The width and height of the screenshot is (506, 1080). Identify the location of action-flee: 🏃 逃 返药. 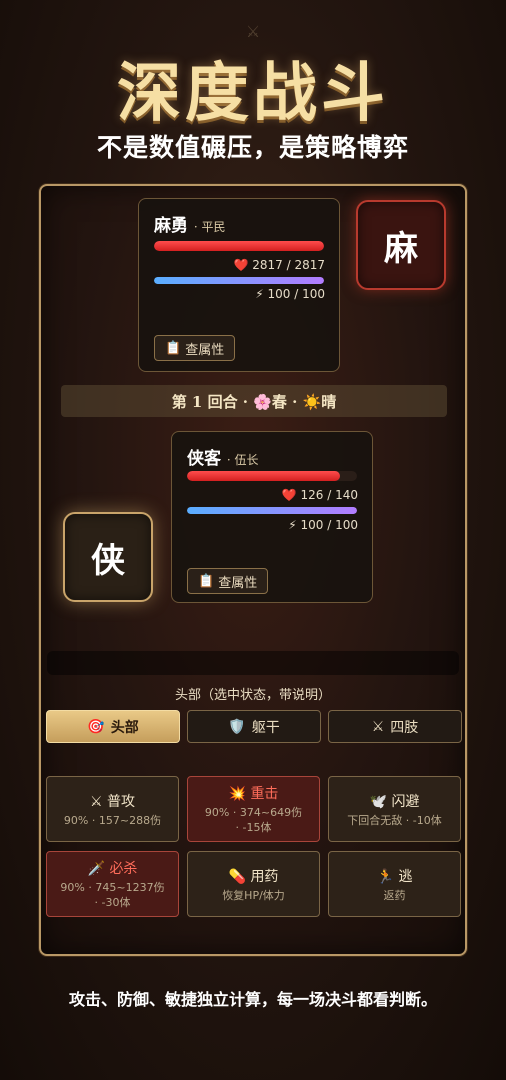
(394, 884).